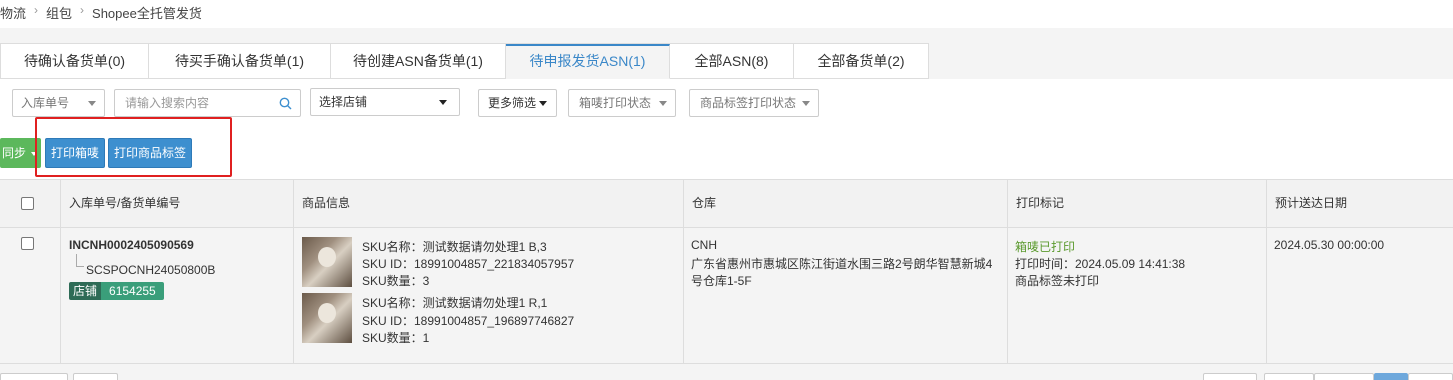 This screenshot has width=1453, height=380. I want to click on sku-name: SKU名称：测试数据请勿处理1 B,3, so click(454, 247).